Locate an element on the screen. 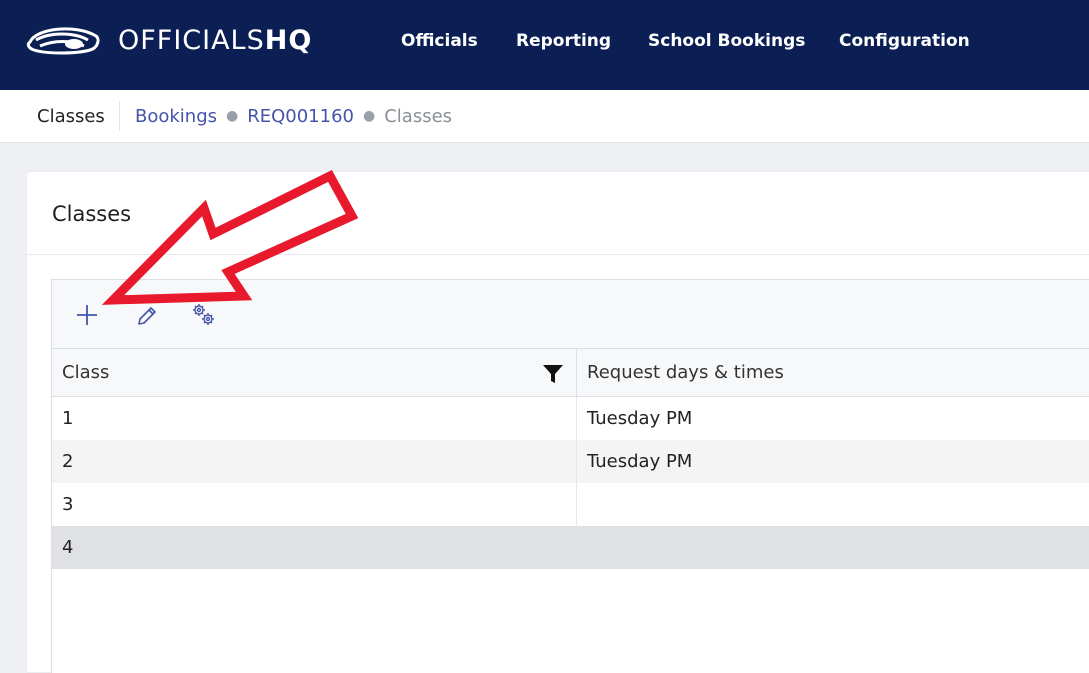  pencil-icon is located at coordinates (147, 316).